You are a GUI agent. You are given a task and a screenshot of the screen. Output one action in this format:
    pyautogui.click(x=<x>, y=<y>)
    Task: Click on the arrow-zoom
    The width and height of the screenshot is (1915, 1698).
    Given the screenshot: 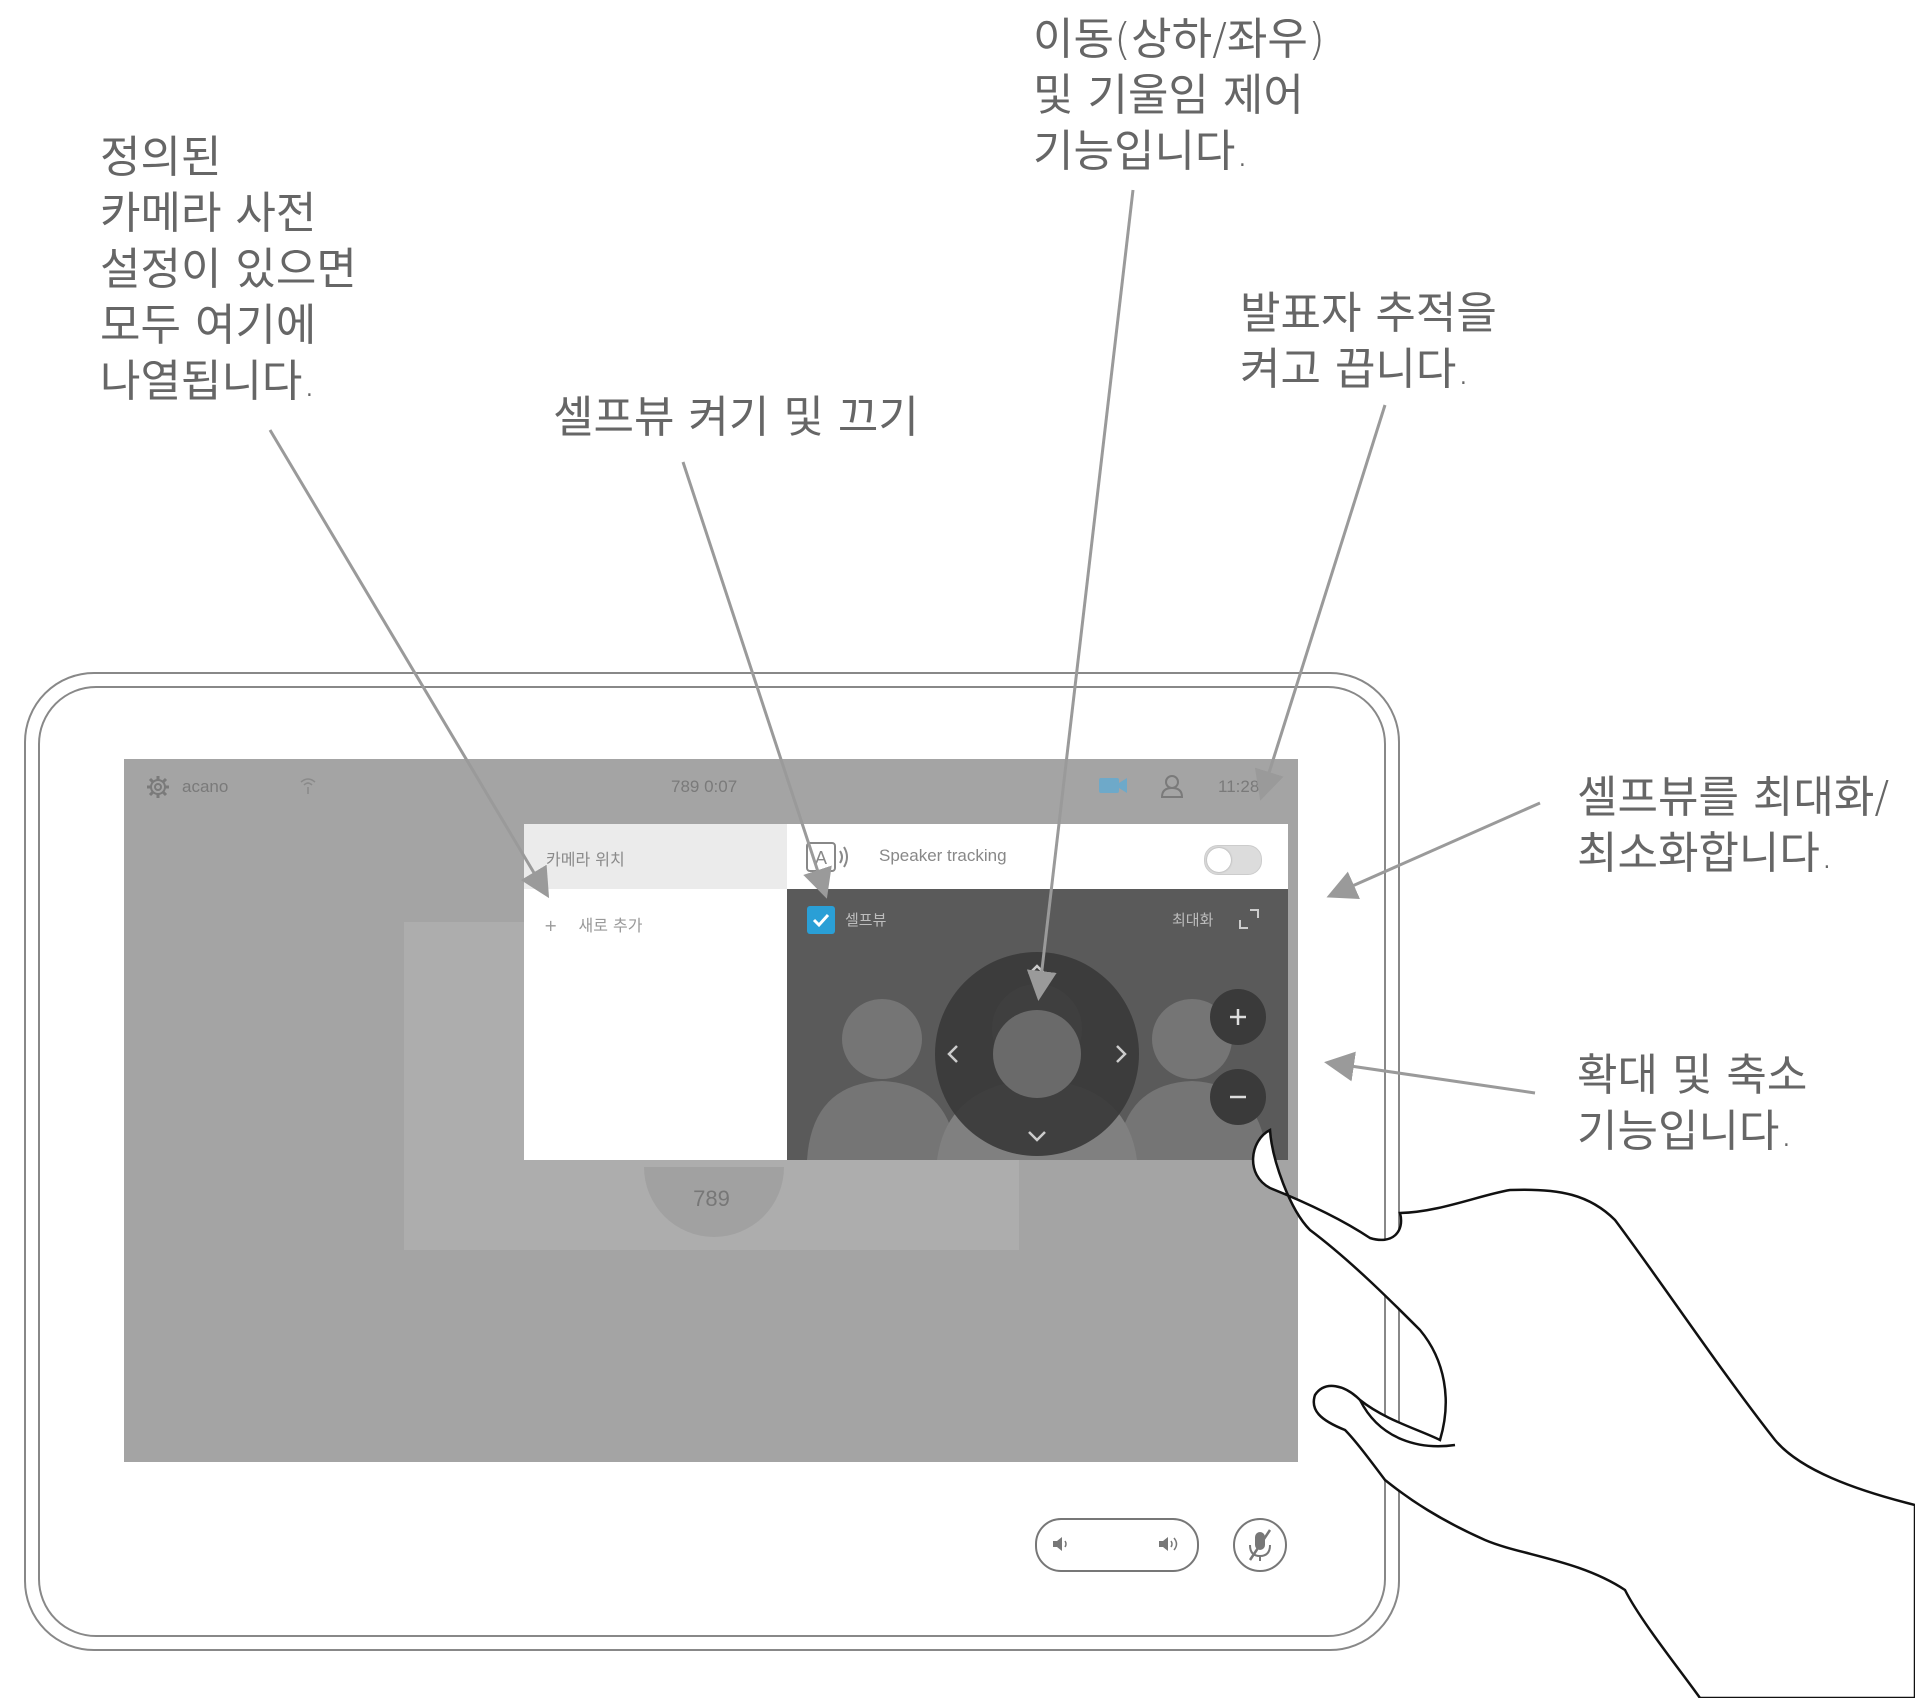 What is the action you would take?
    pyautogui.click(x=1430, y=1073)
    